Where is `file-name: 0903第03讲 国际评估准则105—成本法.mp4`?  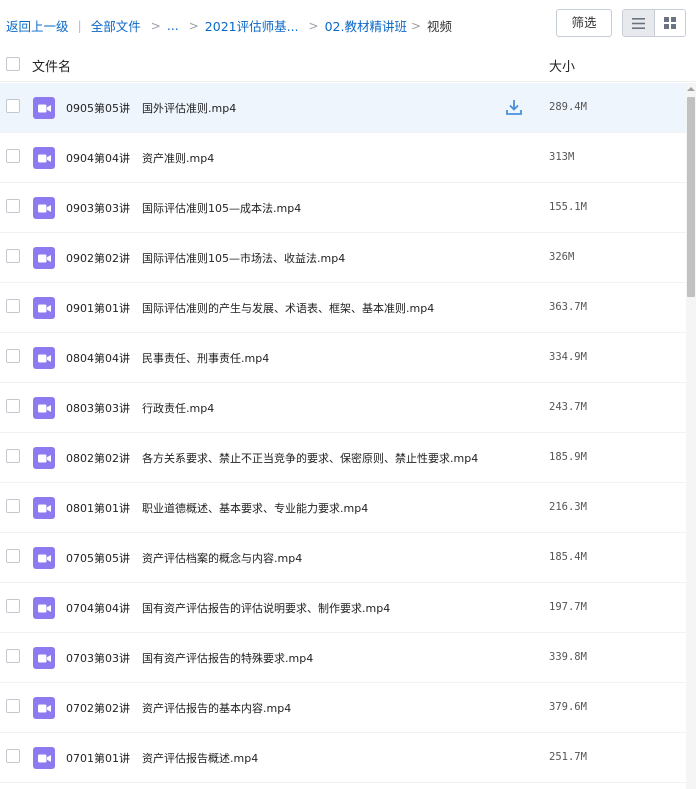
file-name: 0903第03讲 国际评估准则105—成本法.mp4 is located at coordinates (183, 208).